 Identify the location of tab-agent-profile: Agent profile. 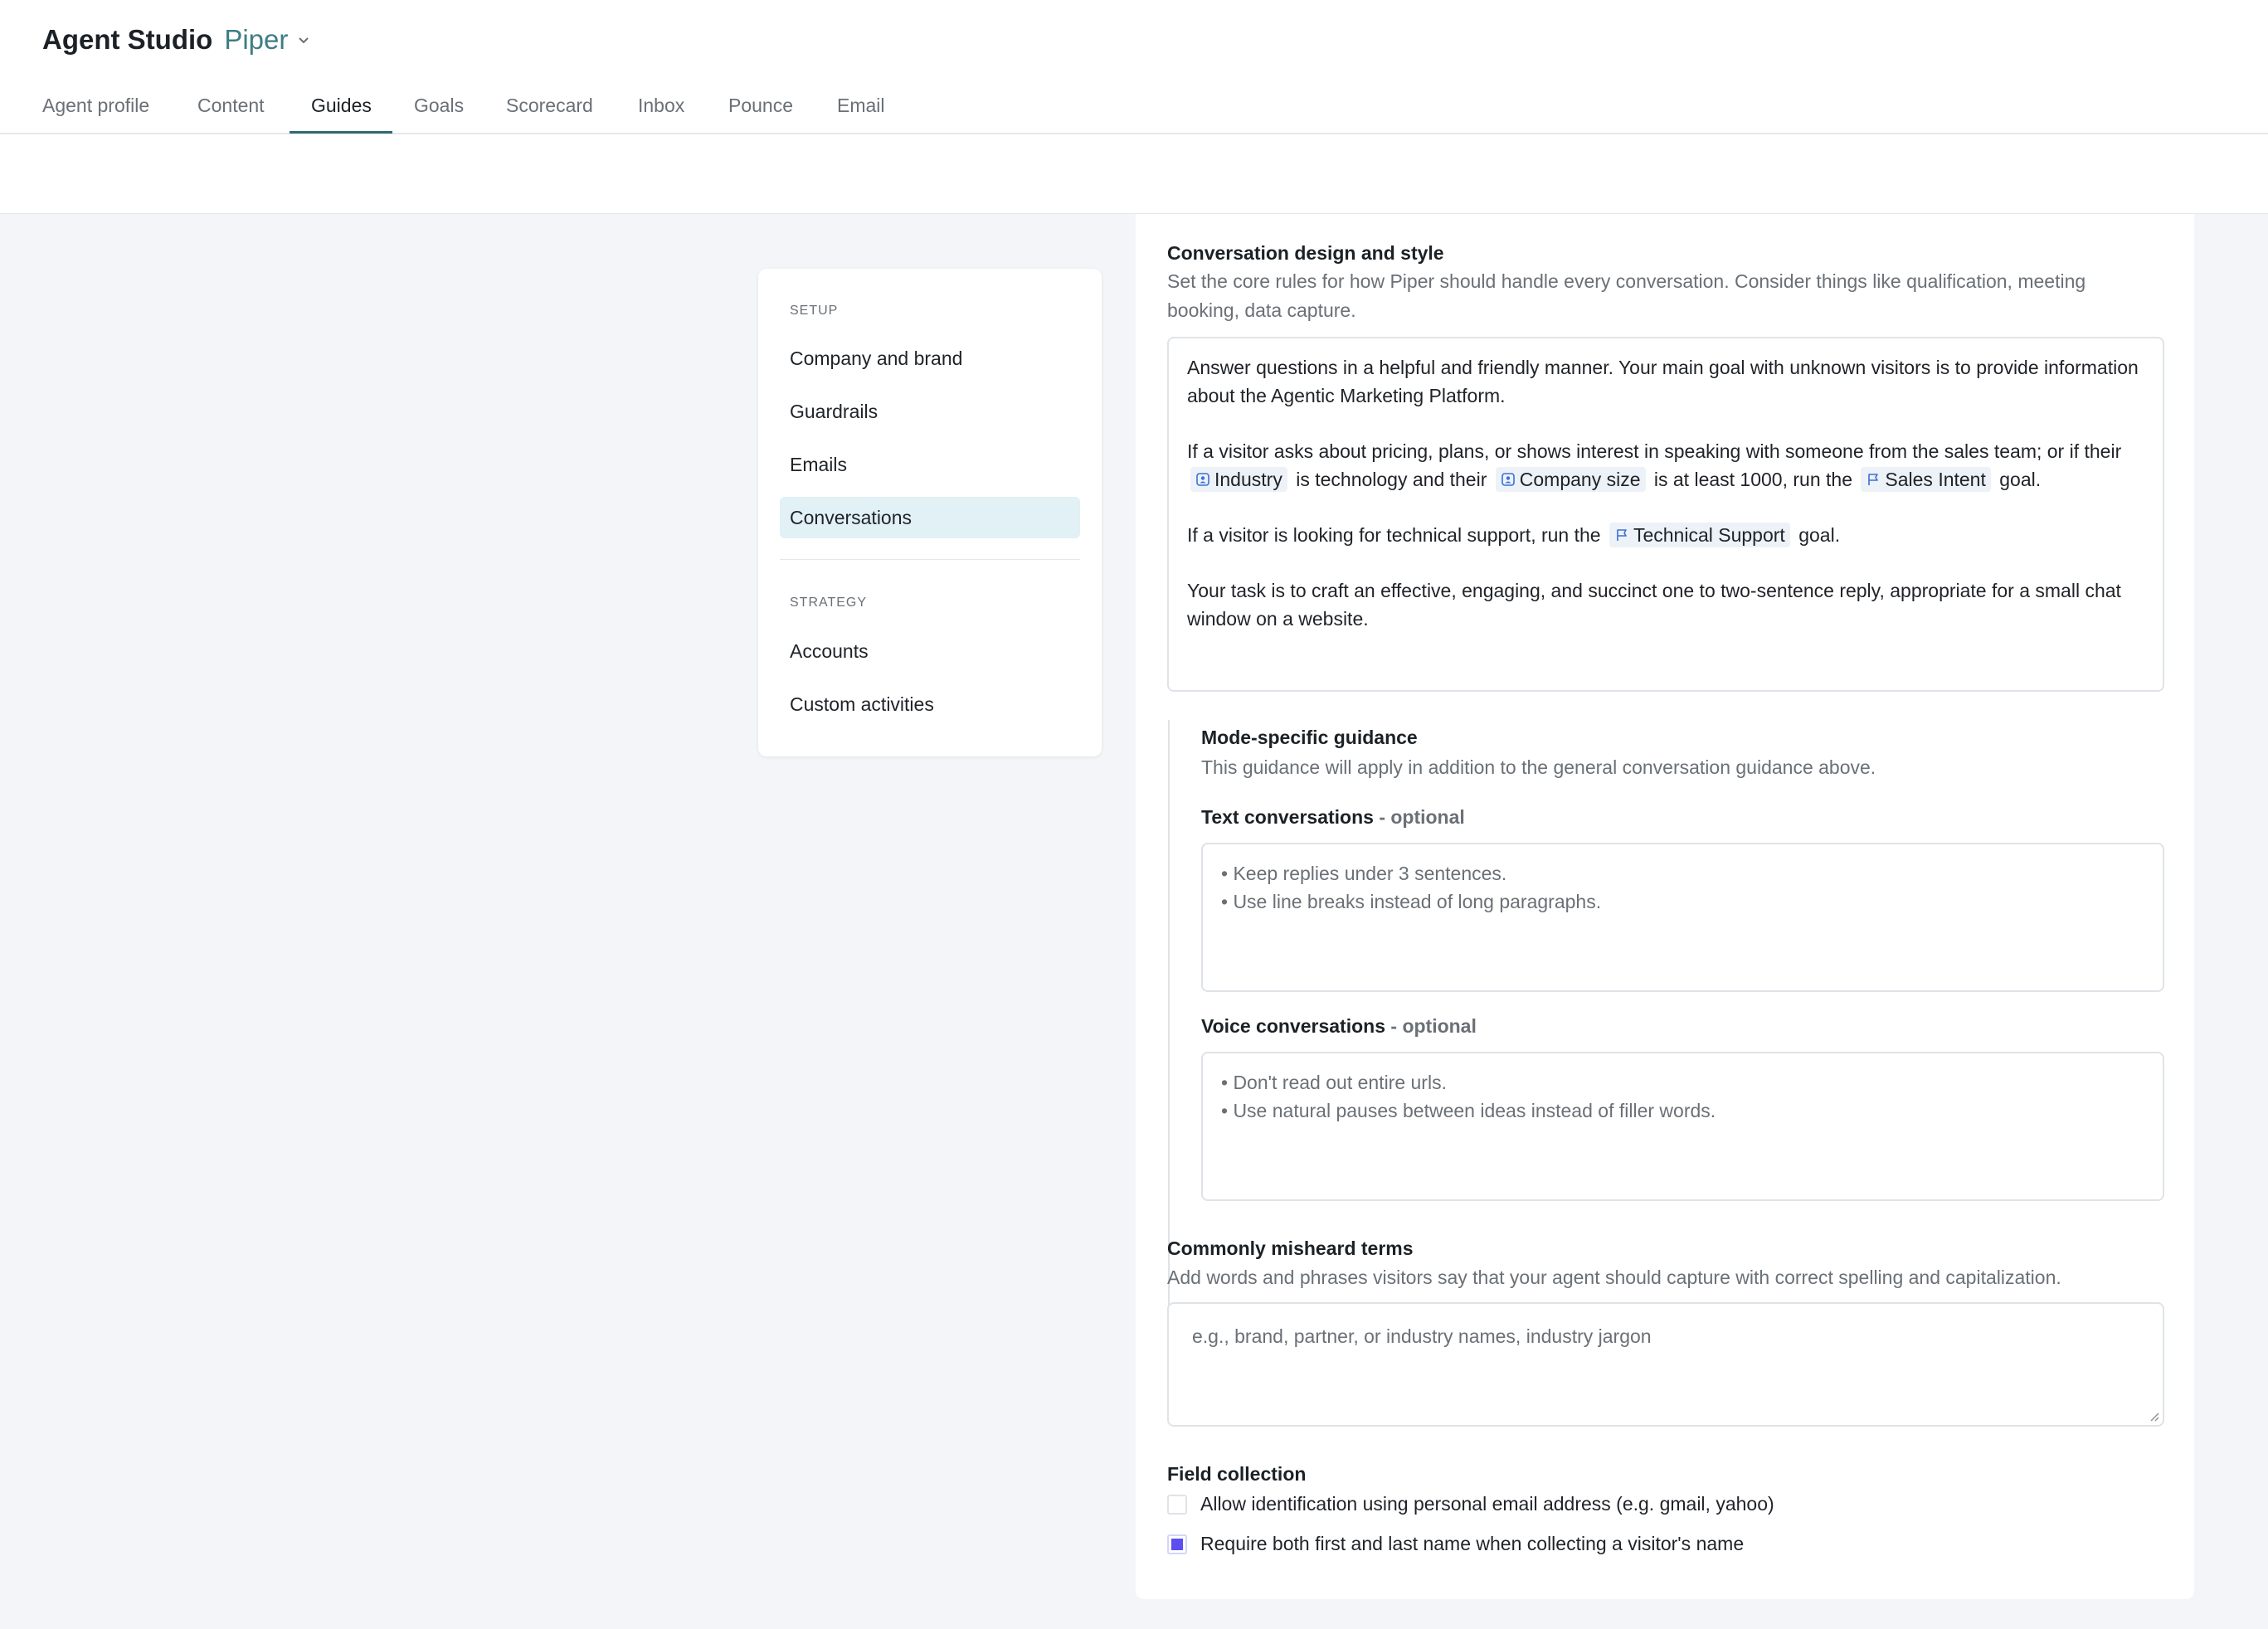
(95, 107).